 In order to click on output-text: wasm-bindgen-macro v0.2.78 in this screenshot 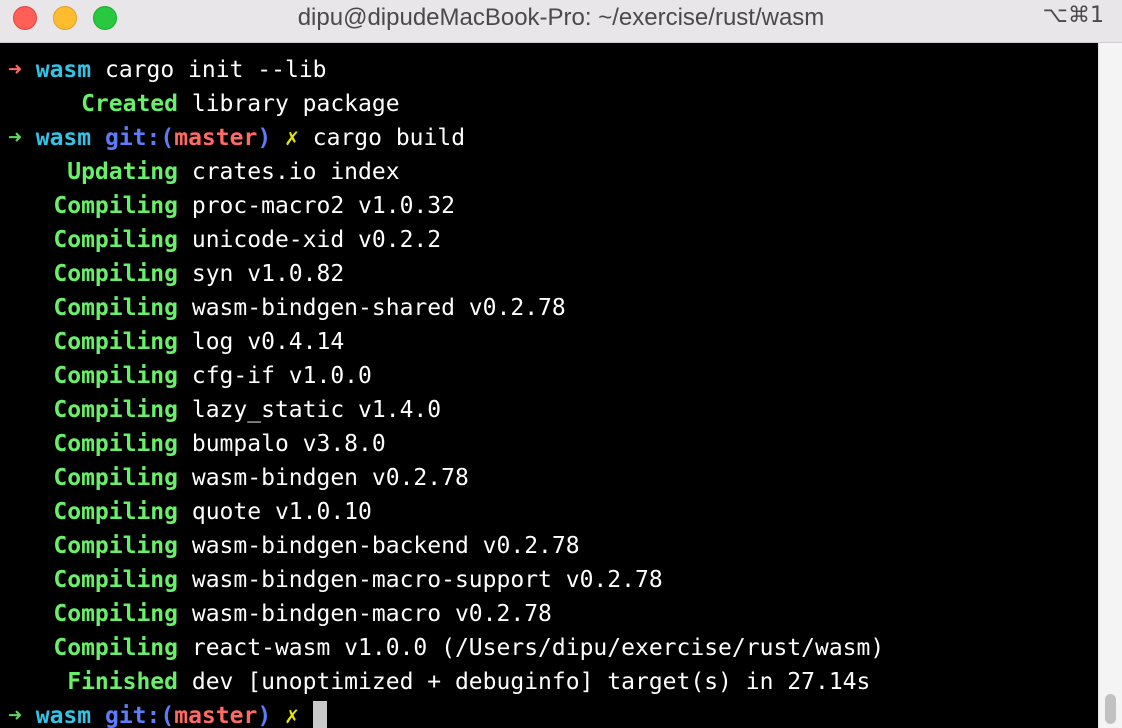, I will do `click(371, 614)`.